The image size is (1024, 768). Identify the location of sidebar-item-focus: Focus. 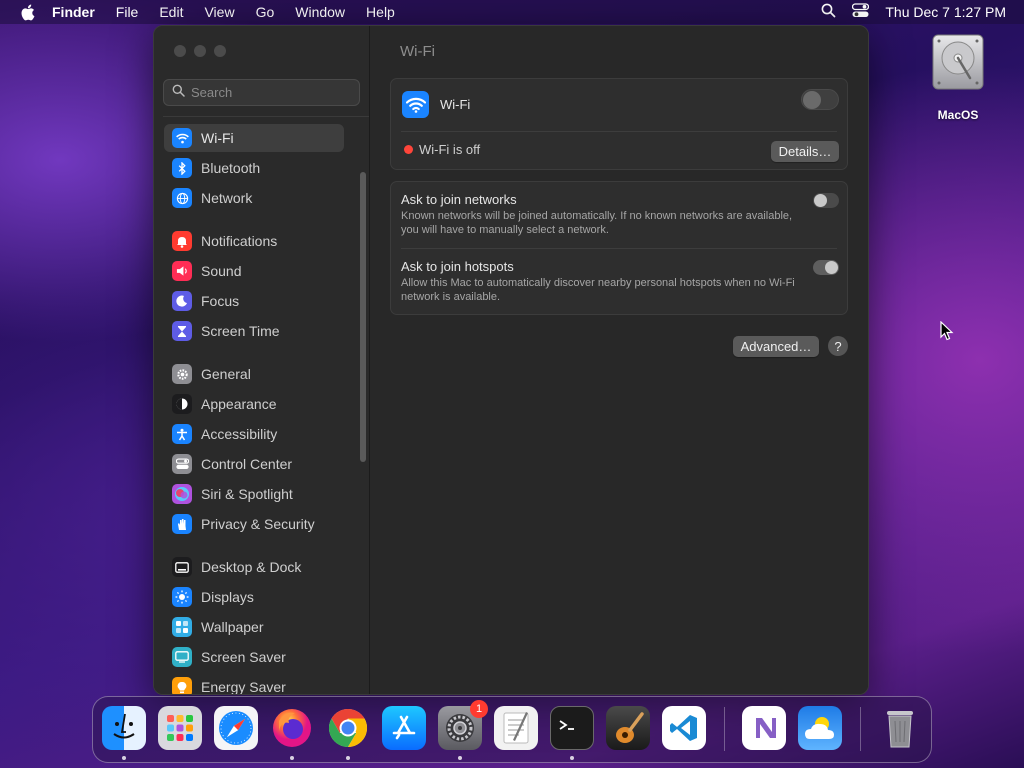
(254, 301).